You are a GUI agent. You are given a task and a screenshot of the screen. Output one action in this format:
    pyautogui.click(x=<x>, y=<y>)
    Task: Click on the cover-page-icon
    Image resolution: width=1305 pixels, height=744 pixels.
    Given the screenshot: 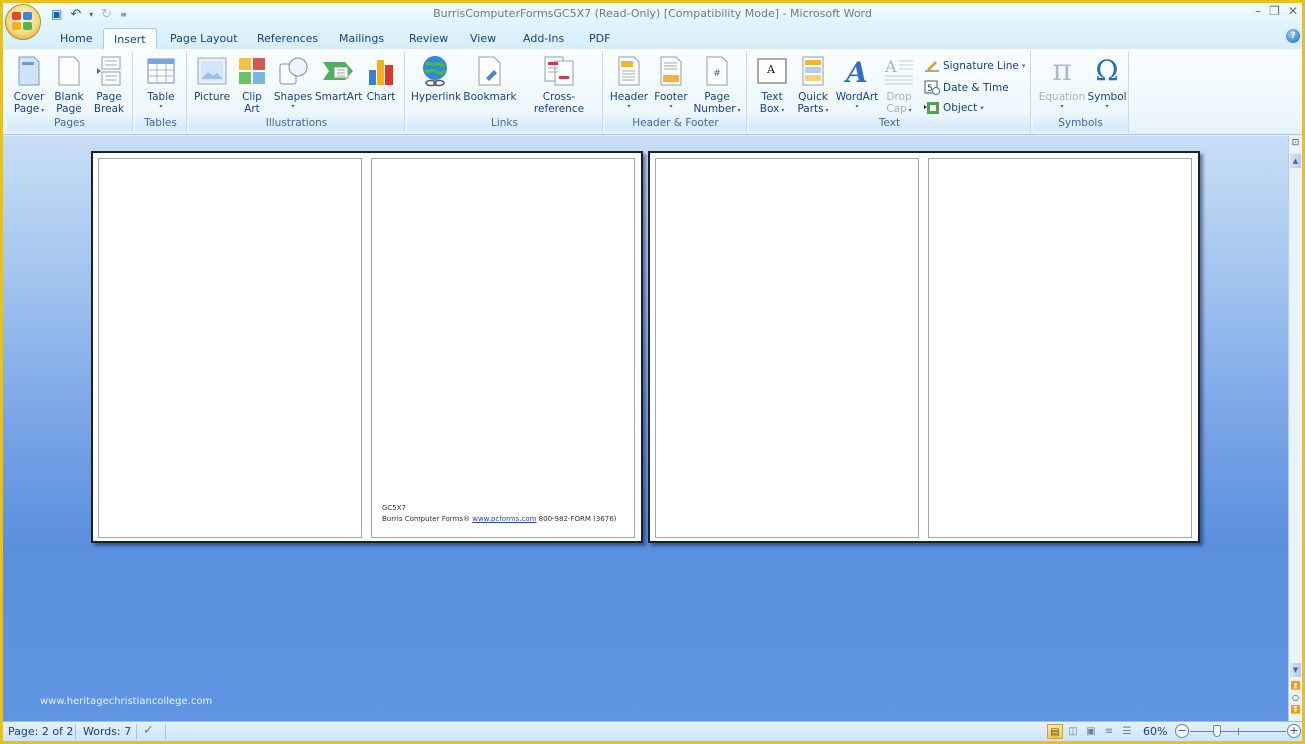 What is the action you would take?
    pyautogui.click(x=29, y=71)
    